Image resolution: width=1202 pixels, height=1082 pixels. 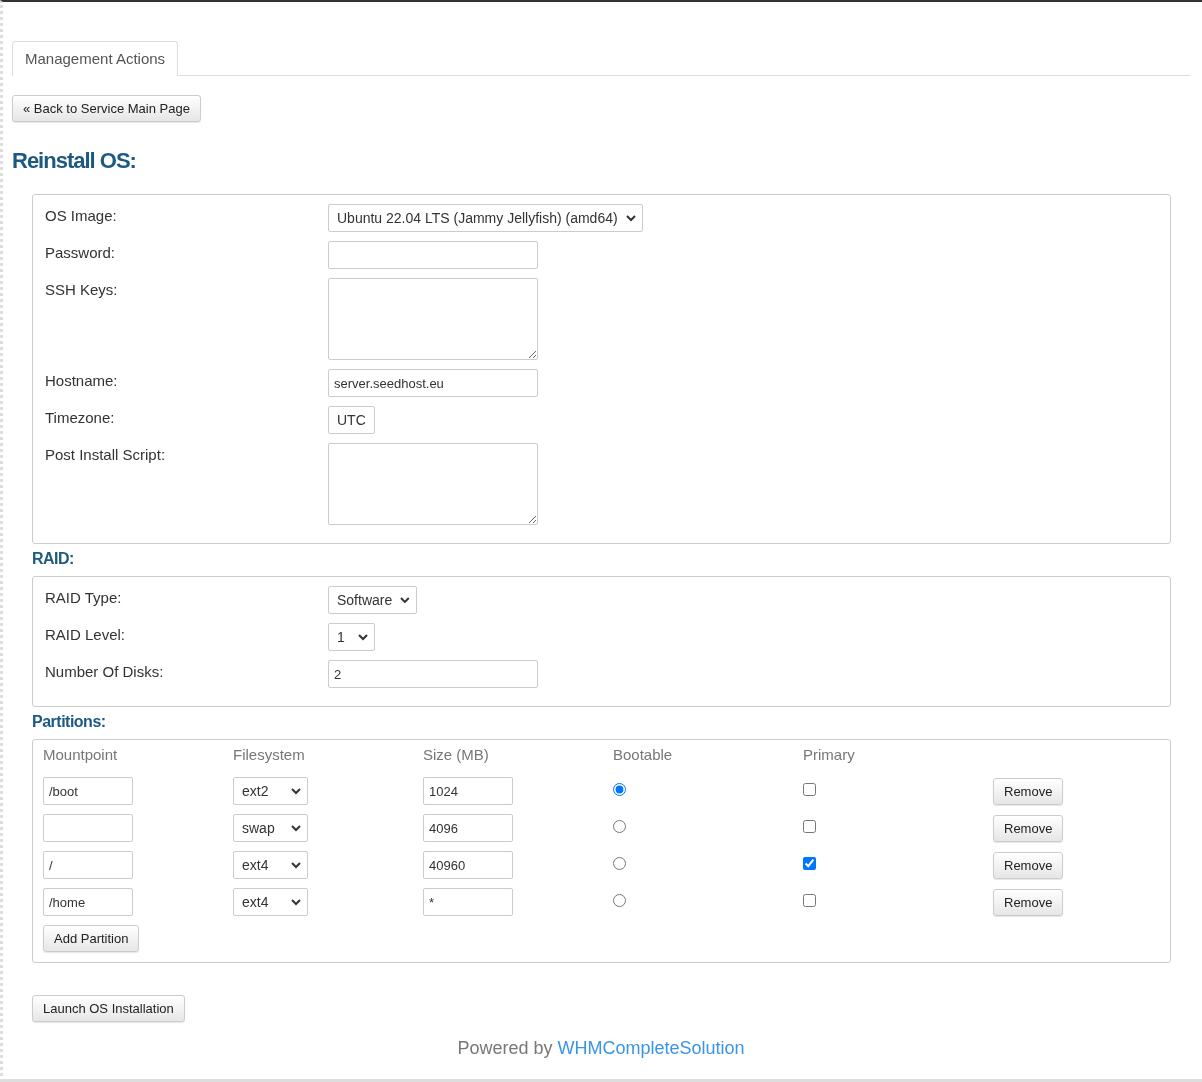 I want to click on footer-text: Powered by, so click(x=505, y=1048).